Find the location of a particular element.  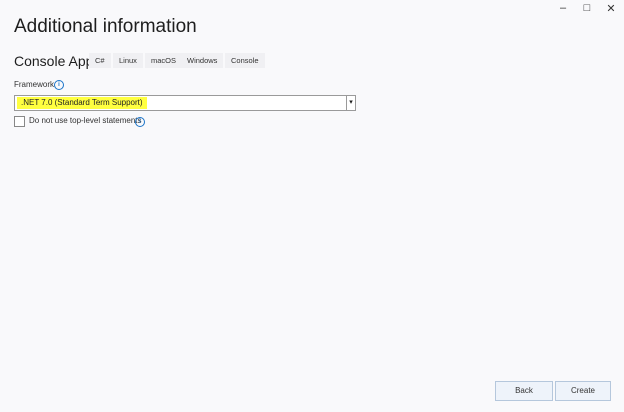

back-button: Back is located at coordinates (524, 391).